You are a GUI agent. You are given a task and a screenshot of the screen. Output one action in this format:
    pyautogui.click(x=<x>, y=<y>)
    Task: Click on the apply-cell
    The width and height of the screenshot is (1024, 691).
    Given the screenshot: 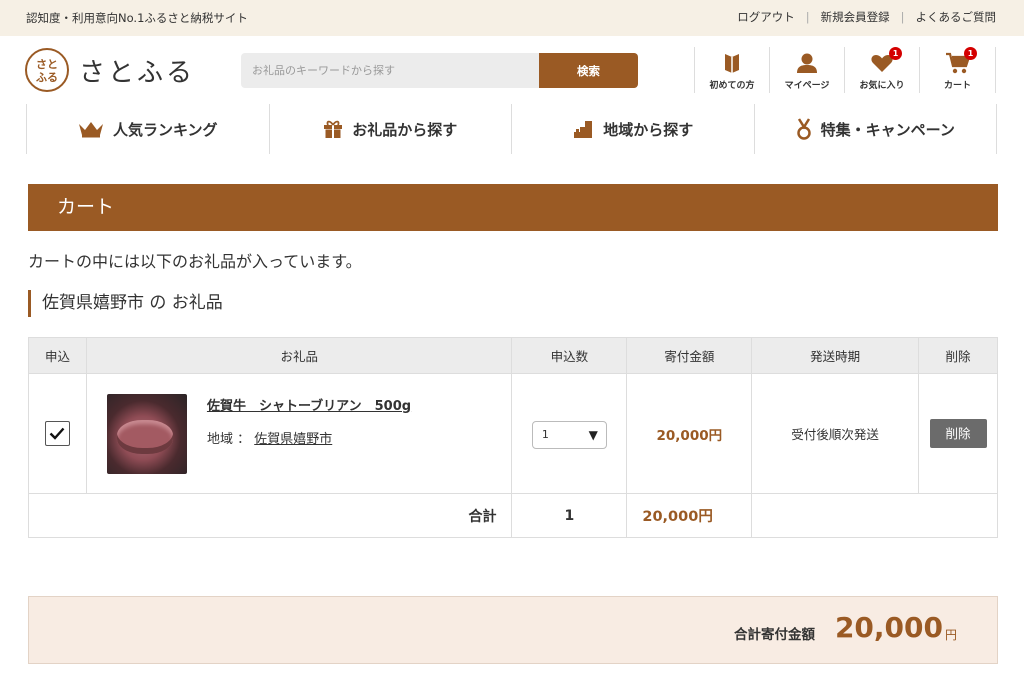 What is the action you would take?
    pyautogui.click(x=57, y=433)
    